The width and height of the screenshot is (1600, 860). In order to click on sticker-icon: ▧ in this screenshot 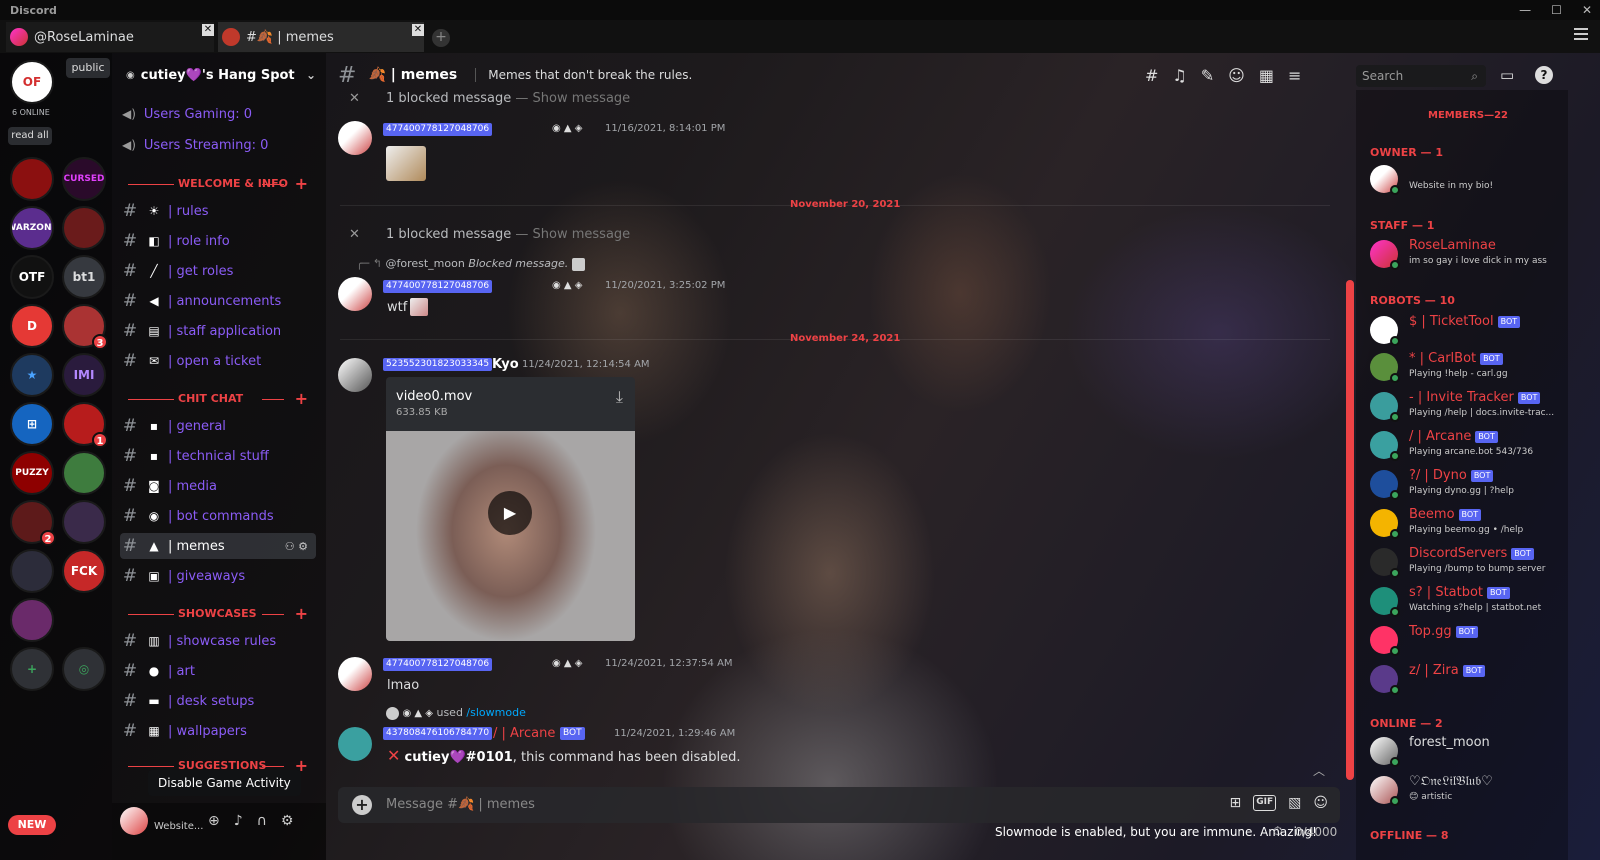, I will do `click(1294, 803)`.